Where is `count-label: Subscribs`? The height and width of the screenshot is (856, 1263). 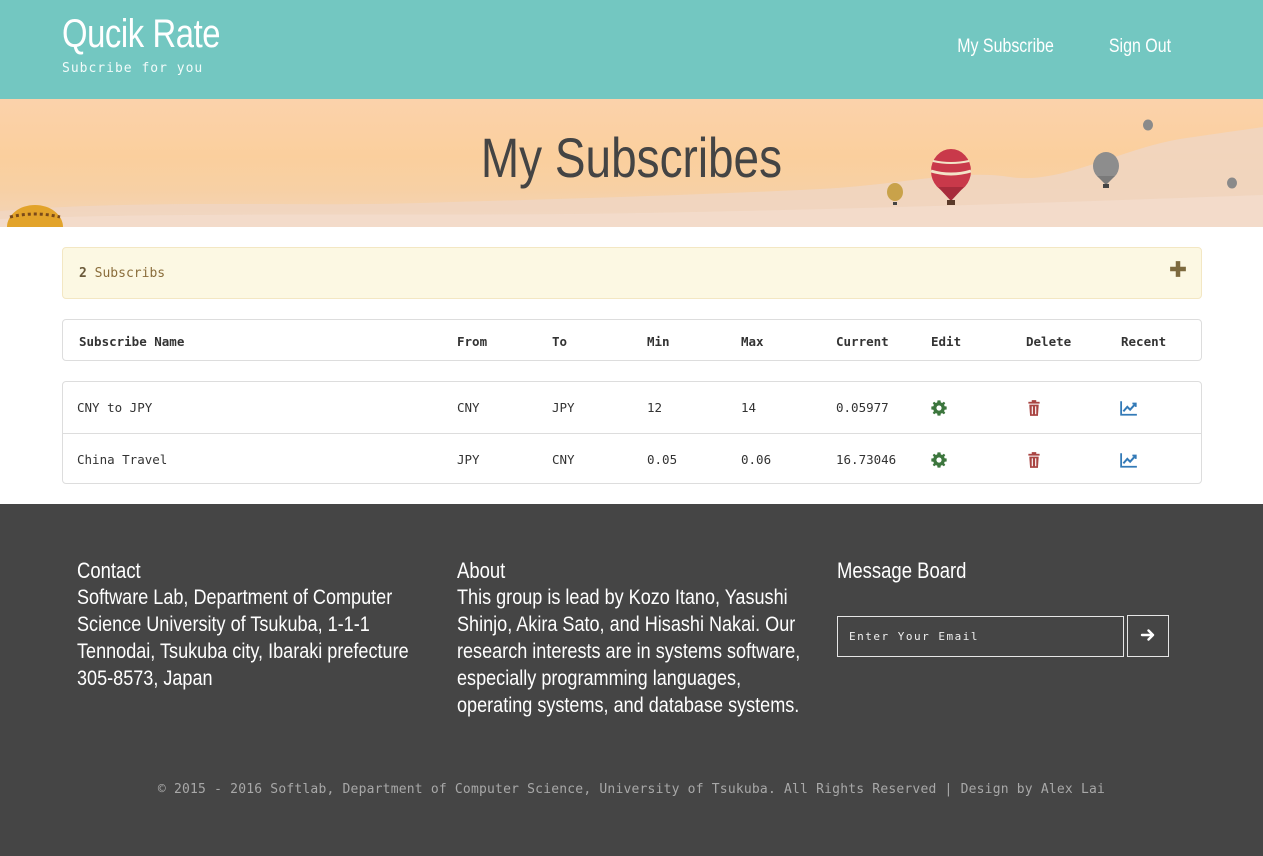 count-label: Subscribs is located at coordinates (130, 273).